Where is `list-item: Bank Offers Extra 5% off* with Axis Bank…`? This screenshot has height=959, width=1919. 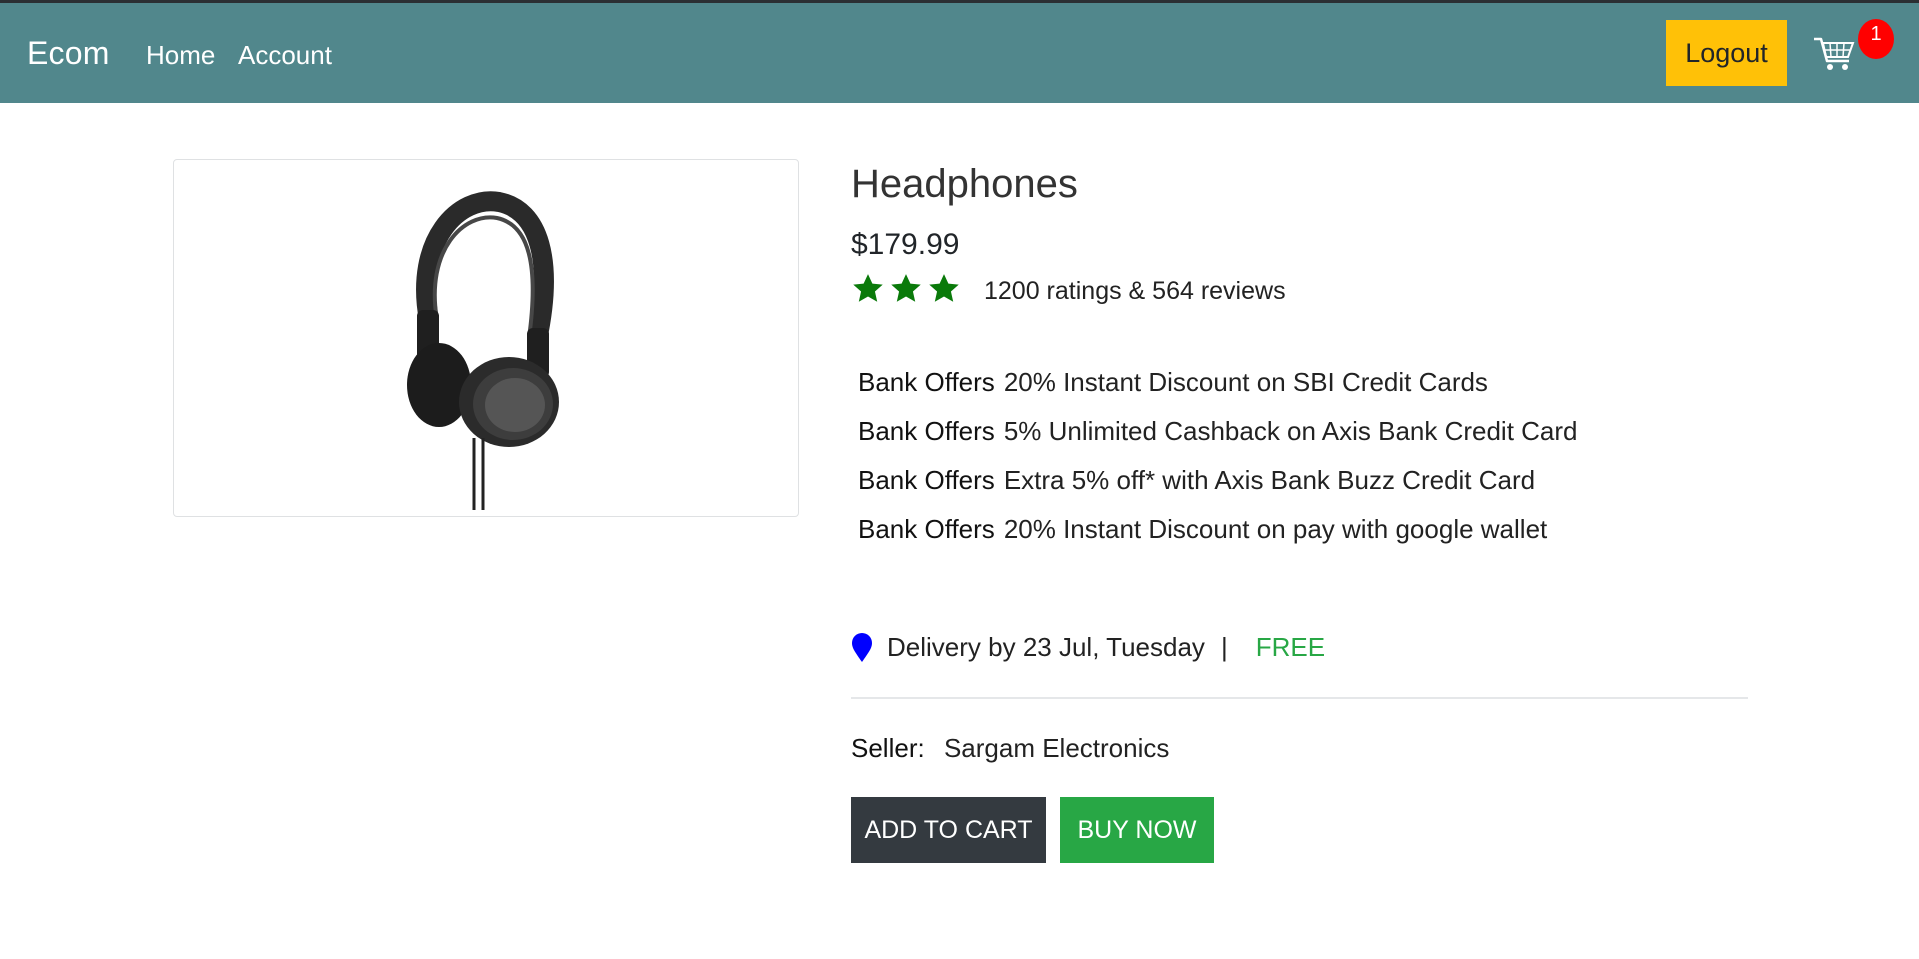
list-item: Bank Offers Extra 5% off* with Axis Bank… is located at coordinates (1218, 480).